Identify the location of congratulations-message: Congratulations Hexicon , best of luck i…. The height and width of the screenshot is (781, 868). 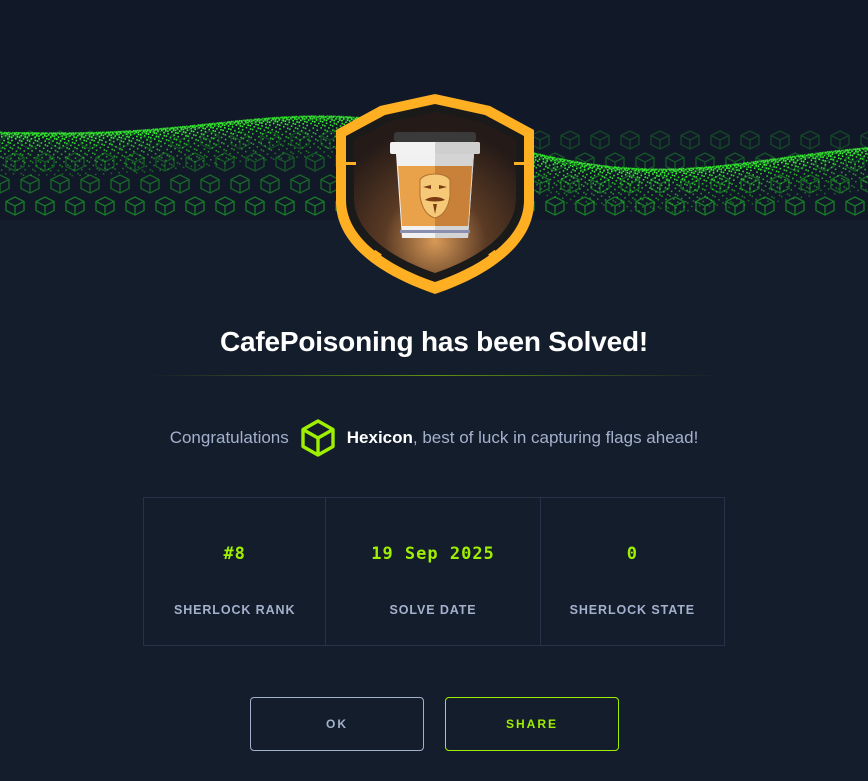
(434, 438).